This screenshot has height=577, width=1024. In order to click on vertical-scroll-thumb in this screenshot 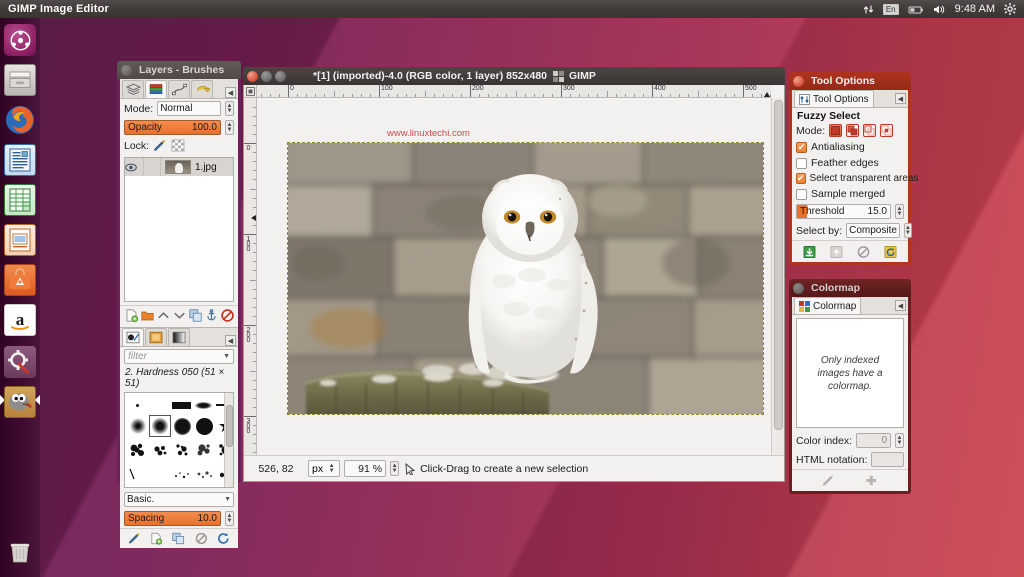, I will do `click(778, 265)`.